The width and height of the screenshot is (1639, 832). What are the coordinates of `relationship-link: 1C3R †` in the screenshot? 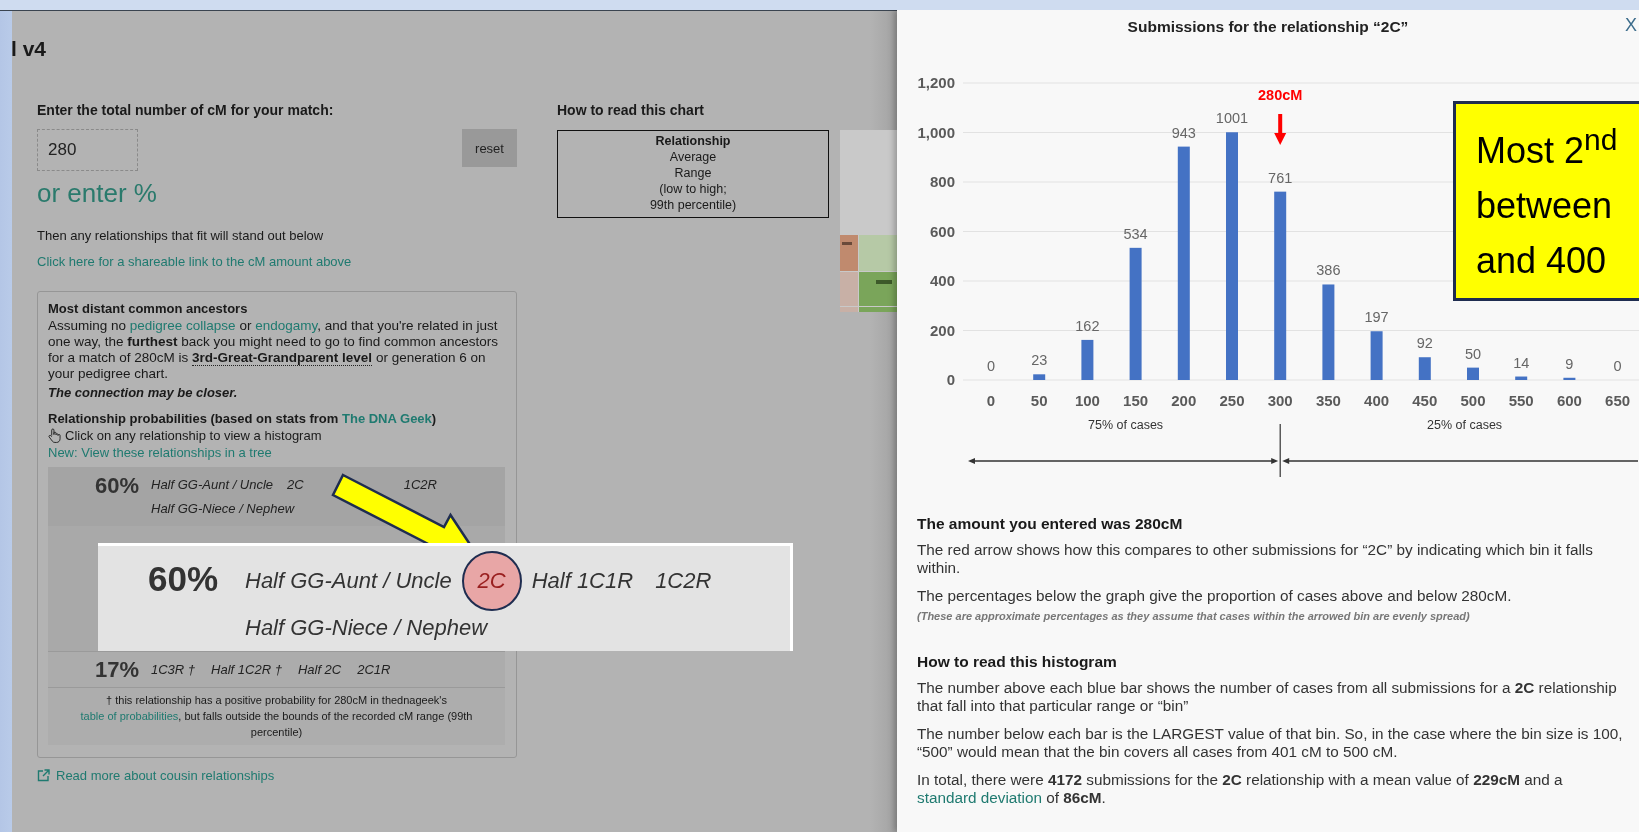 It's located at (173, 670).